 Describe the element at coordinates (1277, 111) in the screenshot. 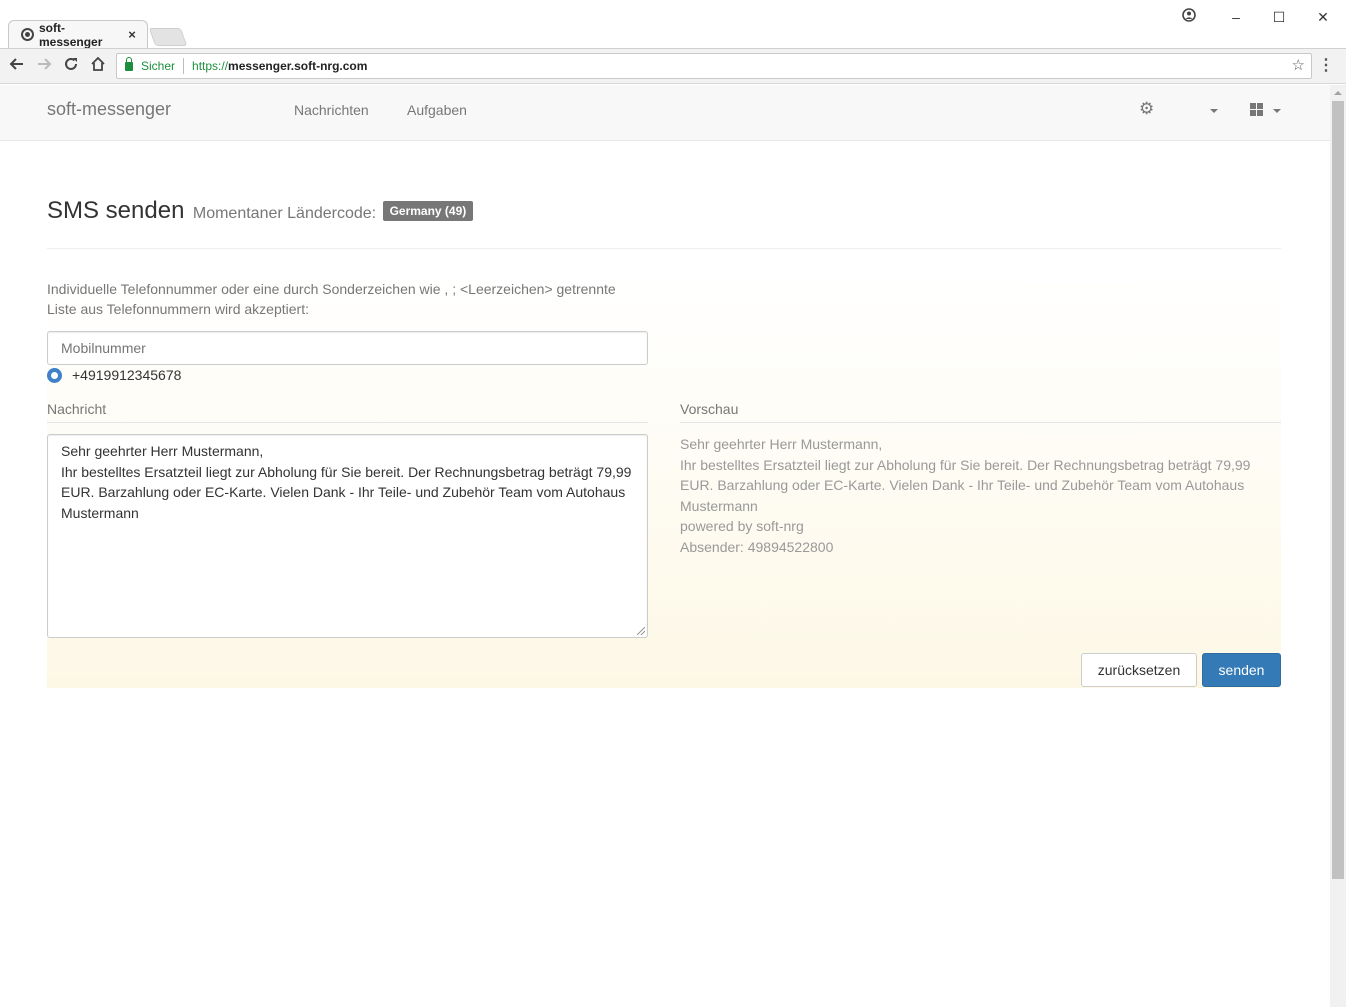

I see `apps-dropdown-caret-icon` at that location.